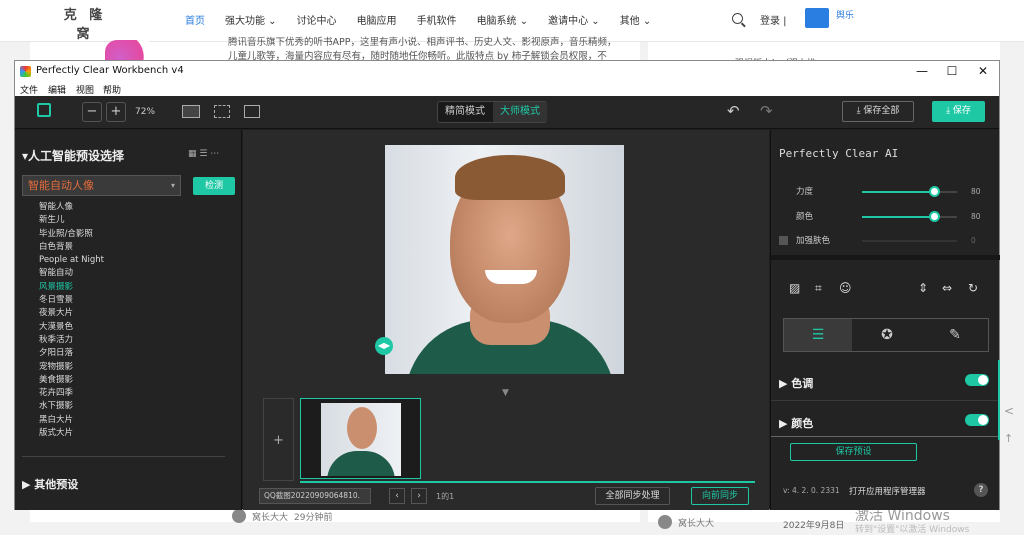 The height and width of the screenshot is (535, 1024). What do you see at coordinates (85, 89) in the screenshot?
I see `menu-view: 视图` at bounding box center [85, 89].